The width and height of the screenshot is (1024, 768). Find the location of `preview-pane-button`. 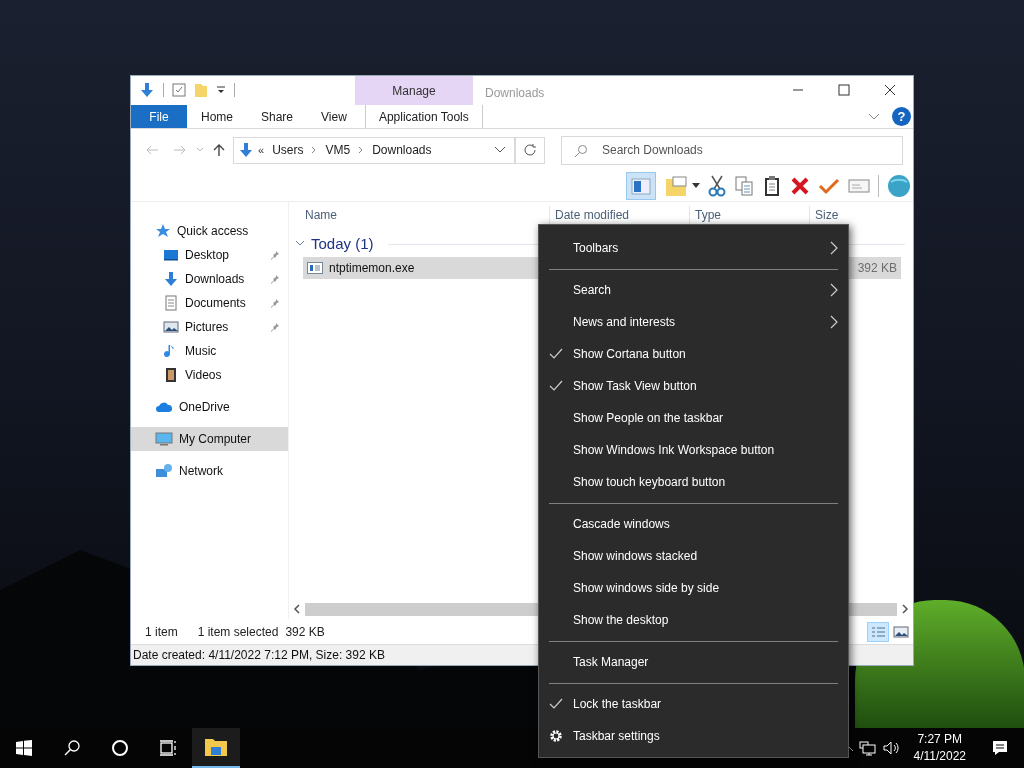

preview-pane-button is located at coordinates (641, 186).